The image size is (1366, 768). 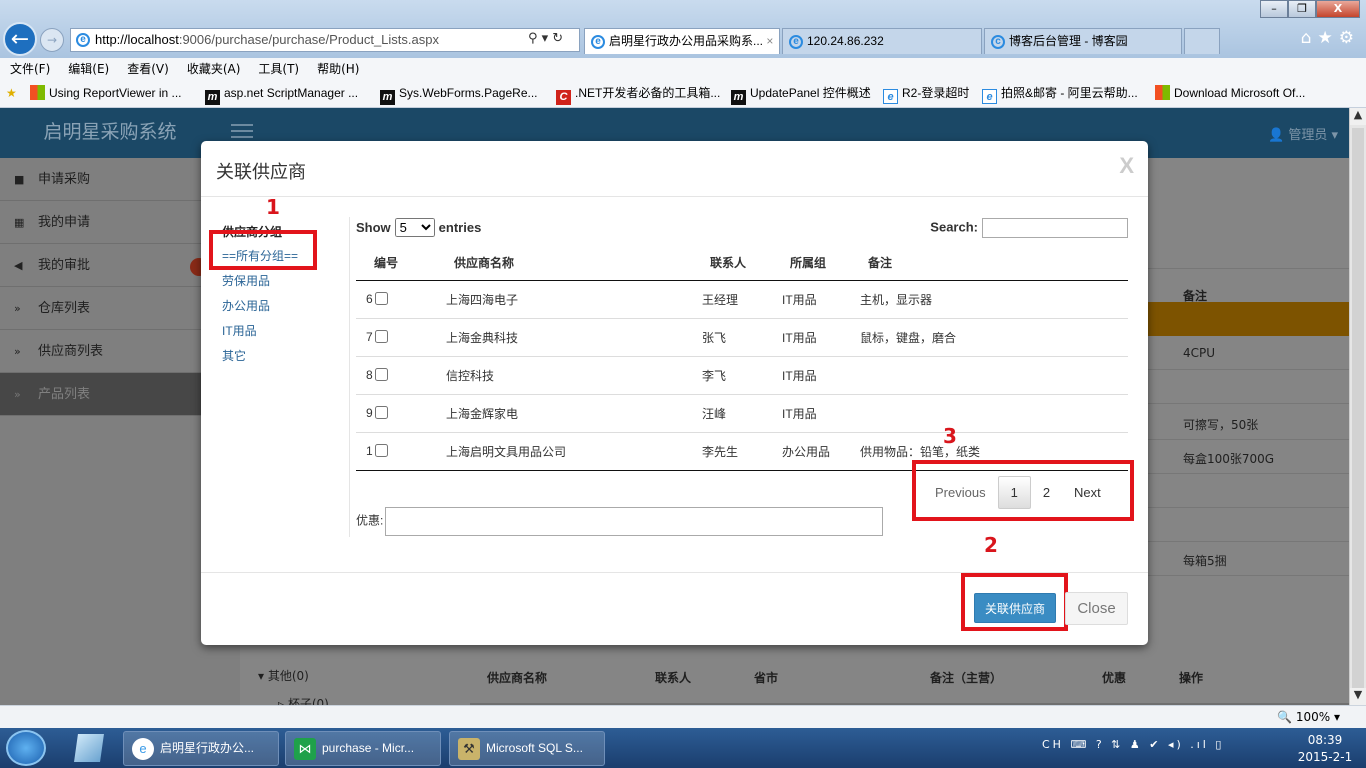 I want to click on group-labor: 劳保用品, so click(x=260, y=281).